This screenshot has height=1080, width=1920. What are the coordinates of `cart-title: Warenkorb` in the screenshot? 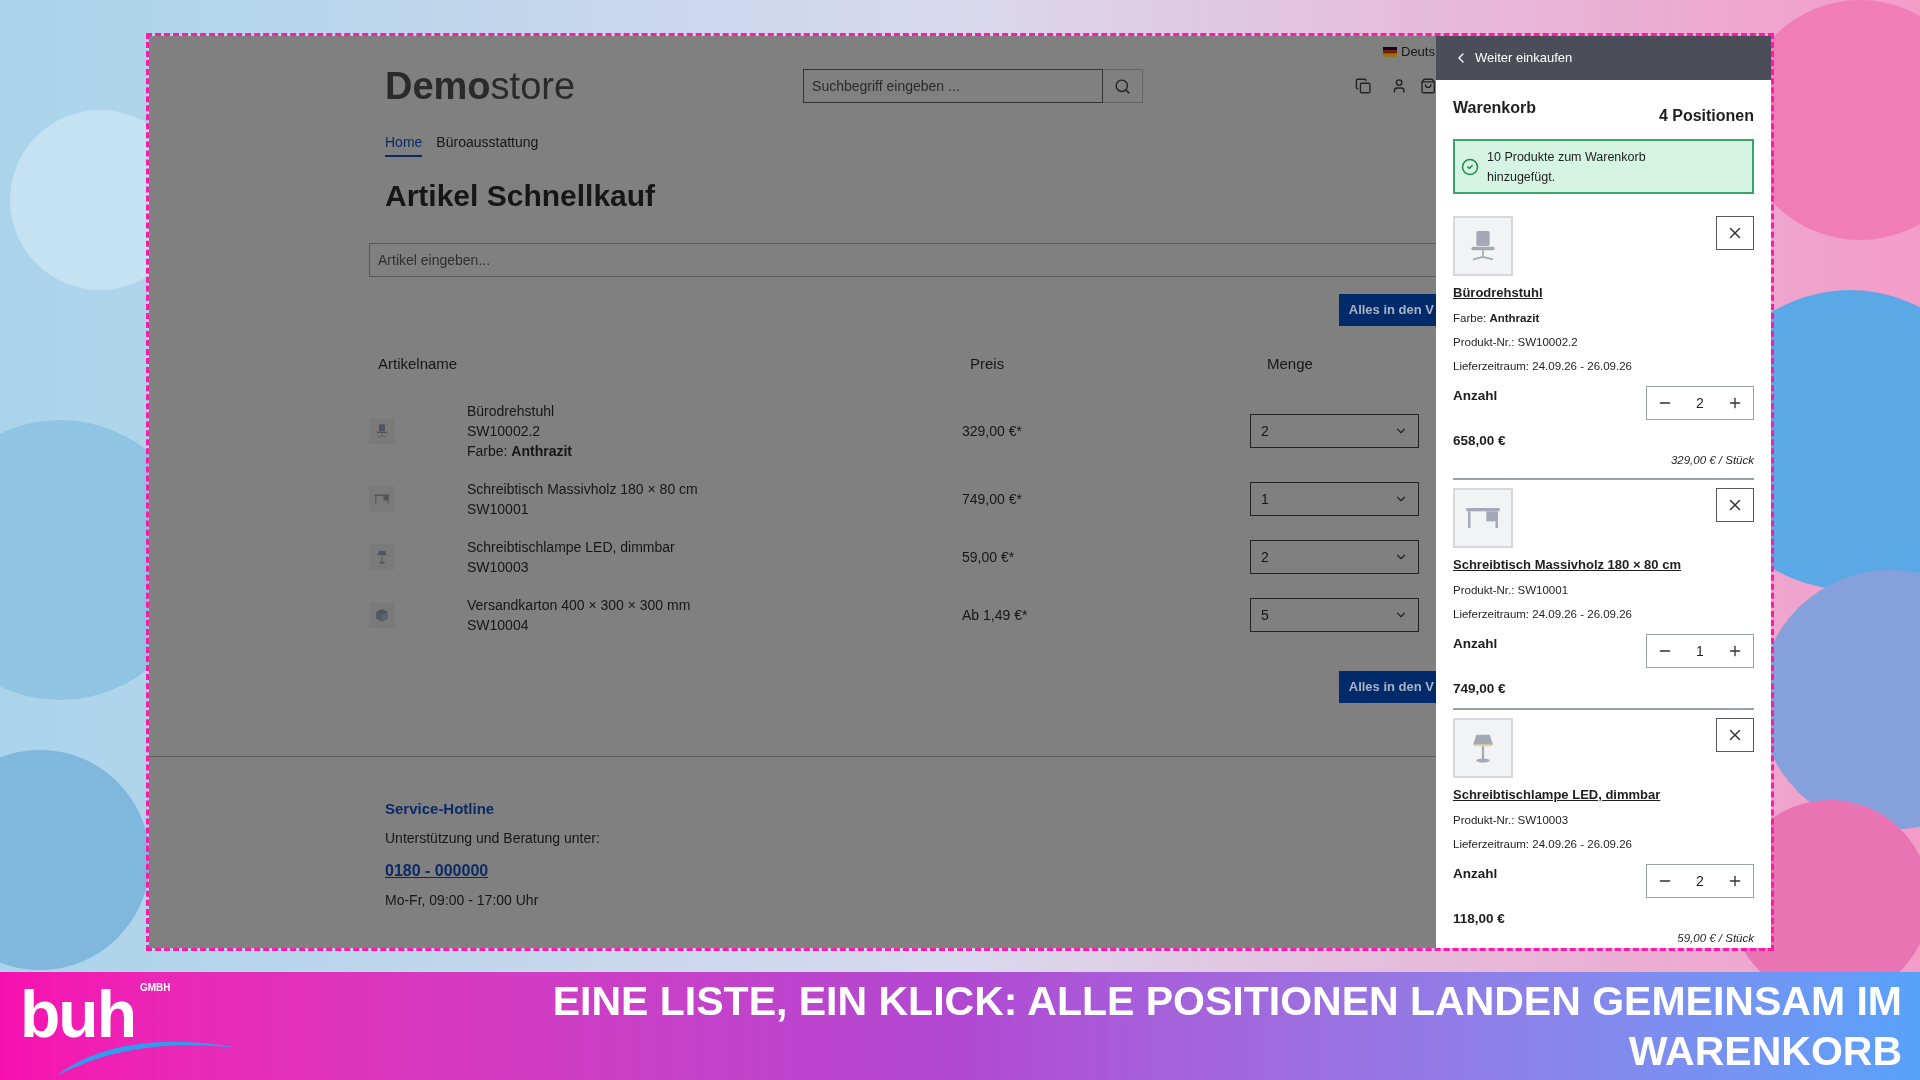 It's located at (1494, 108).